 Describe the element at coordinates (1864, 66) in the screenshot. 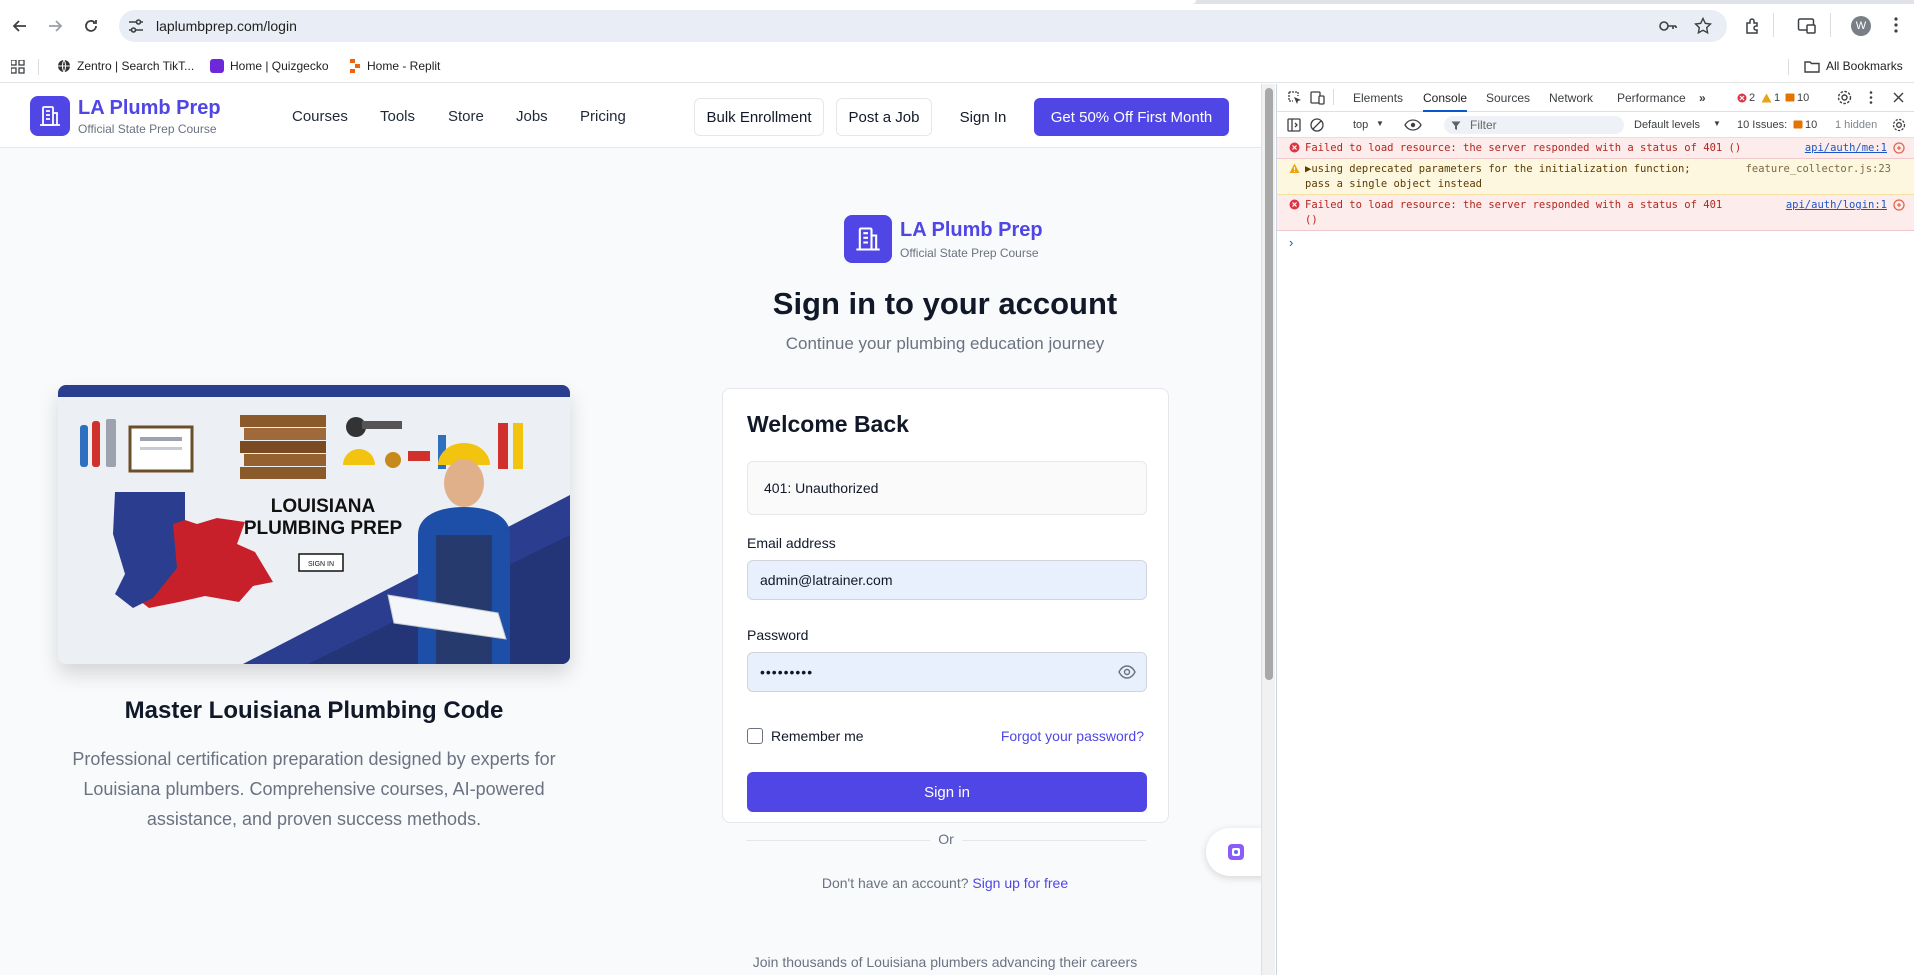

I see `all-bookmarks-label: All Bookmarks` at that location.